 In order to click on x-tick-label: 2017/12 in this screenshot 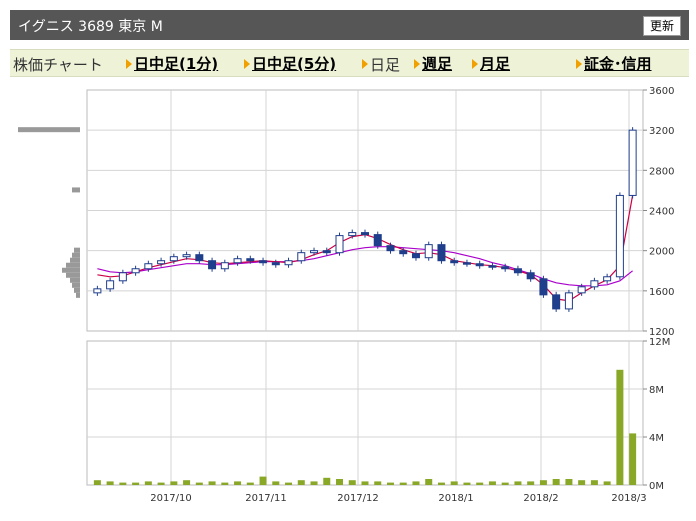, I will do `click(358, 498)`.